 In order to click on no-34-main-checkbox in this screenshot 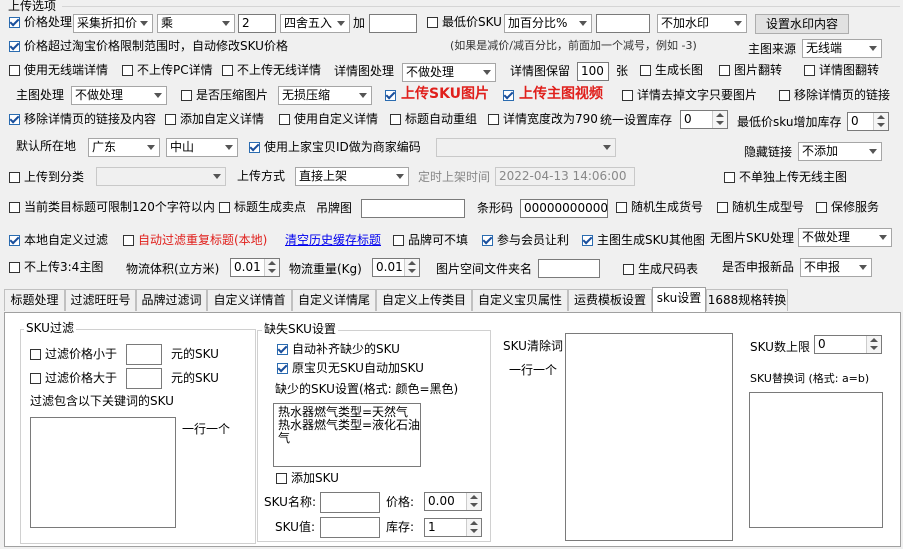, I will do `click(14, 267)`.